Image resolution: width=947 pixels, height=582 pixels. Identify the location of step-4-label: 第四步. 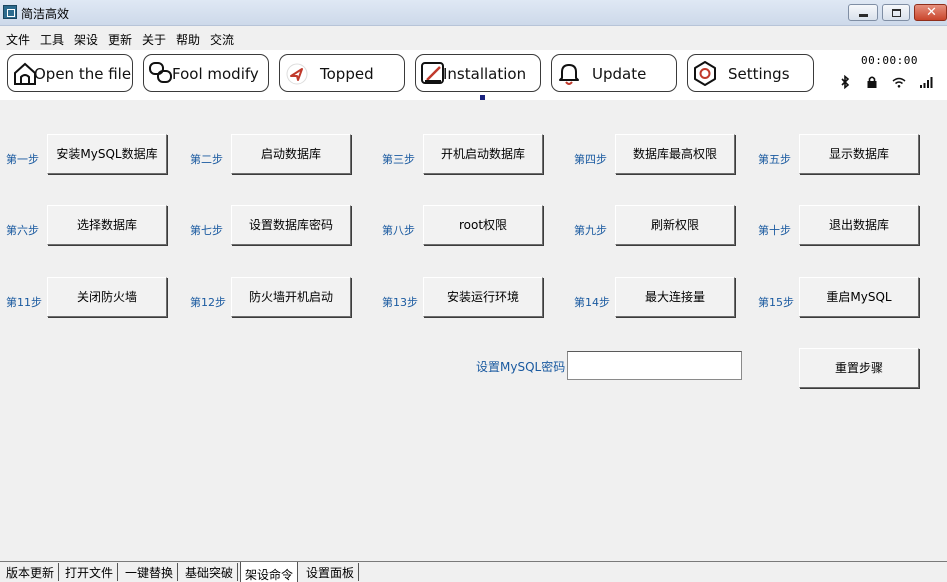
(590, 159).